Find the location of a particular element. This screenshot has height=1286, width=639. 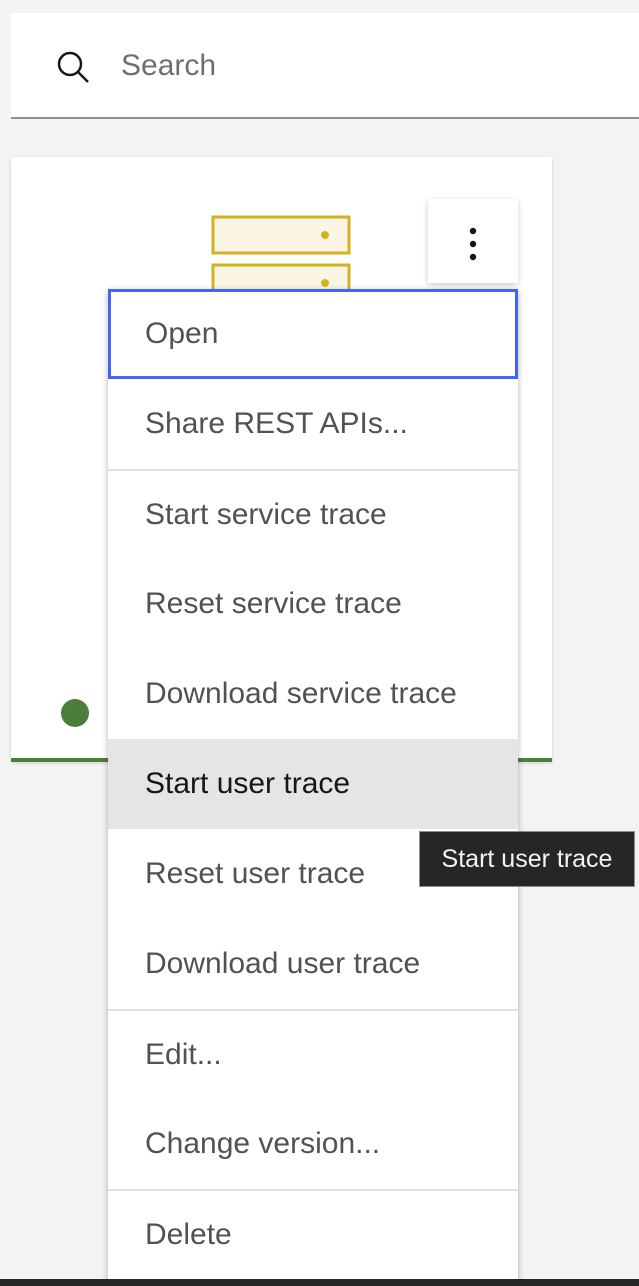

overflow-menu-button is located at coordinates (473, 241).